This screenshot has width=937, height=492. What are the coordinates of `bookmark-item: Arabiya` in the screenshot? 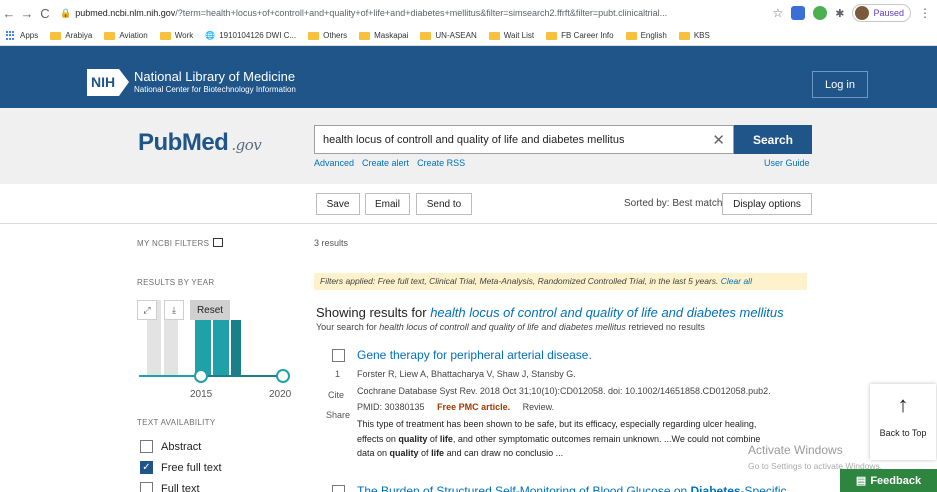 It's located at (71, 35).